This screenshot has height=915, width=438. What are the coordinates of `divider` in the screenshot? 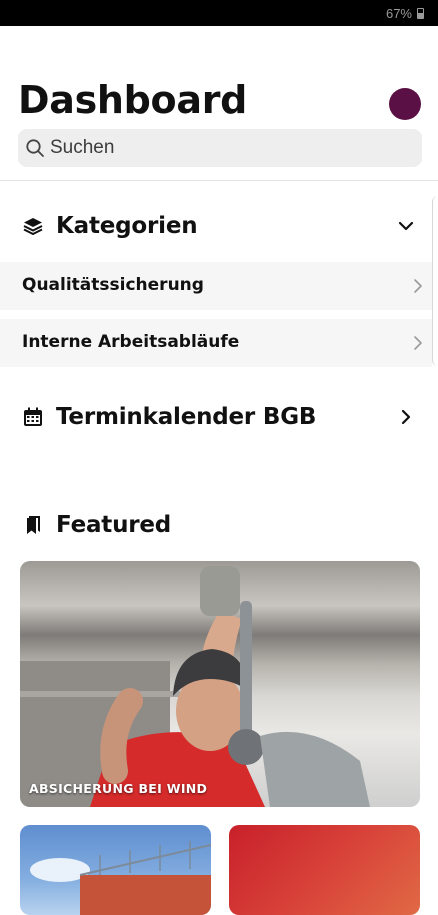 It's located at (219, 180).